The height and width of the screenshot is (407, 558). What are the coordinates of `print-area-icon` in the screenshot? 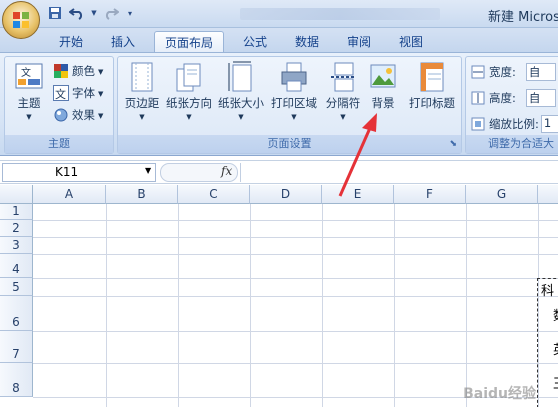 It's located at (294, 77).